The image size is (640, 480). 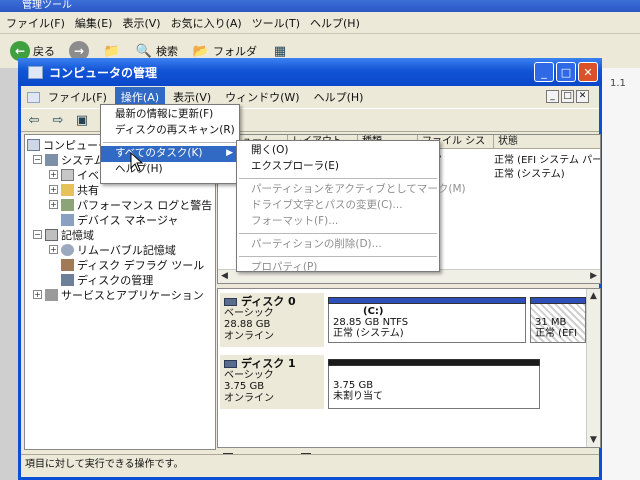 What do you see at coordinates (338, 151) in the screenshot?
I see `menu-item-open: 開く(O)` at bounding box center [338, 151].